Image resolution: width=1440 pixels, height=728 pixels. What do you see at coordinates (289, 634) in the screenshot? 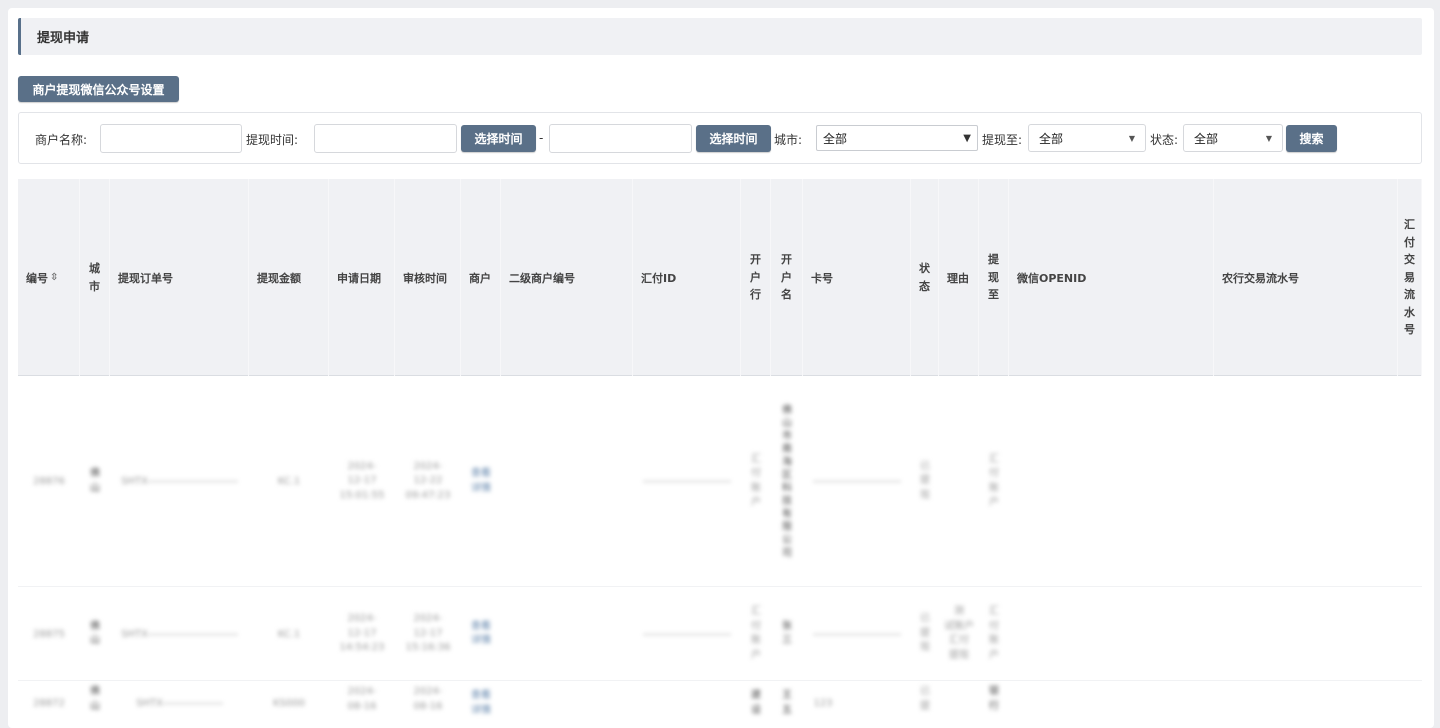
I see `cell-amount: KC.1` at bounding box center [289, 634].